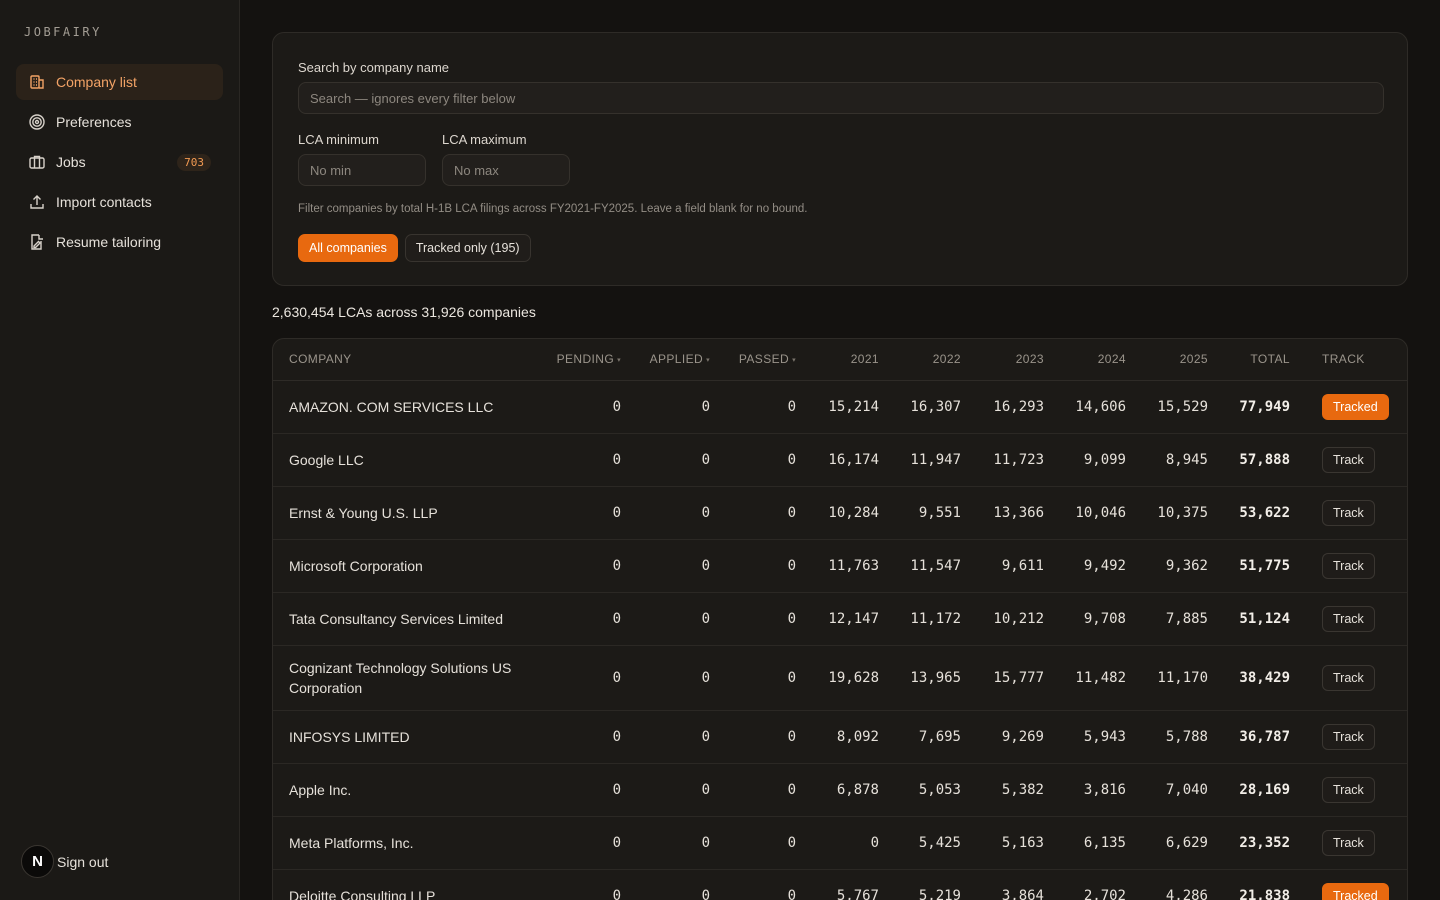  What do you see at coordinates (1085, 737) in the screenshot?
I see `y2024-cell: 5,943` at bounding box center [1085, 737].